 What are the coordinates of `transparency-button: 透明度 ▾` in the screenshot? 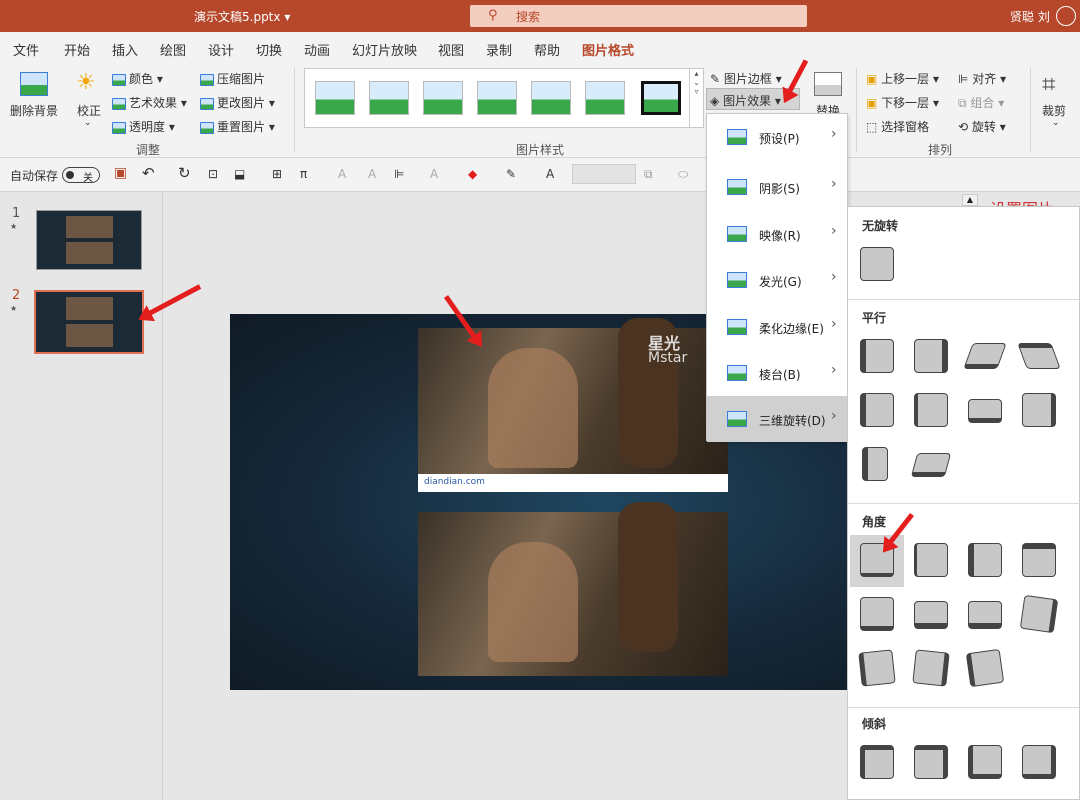 It's located at (143, 126).